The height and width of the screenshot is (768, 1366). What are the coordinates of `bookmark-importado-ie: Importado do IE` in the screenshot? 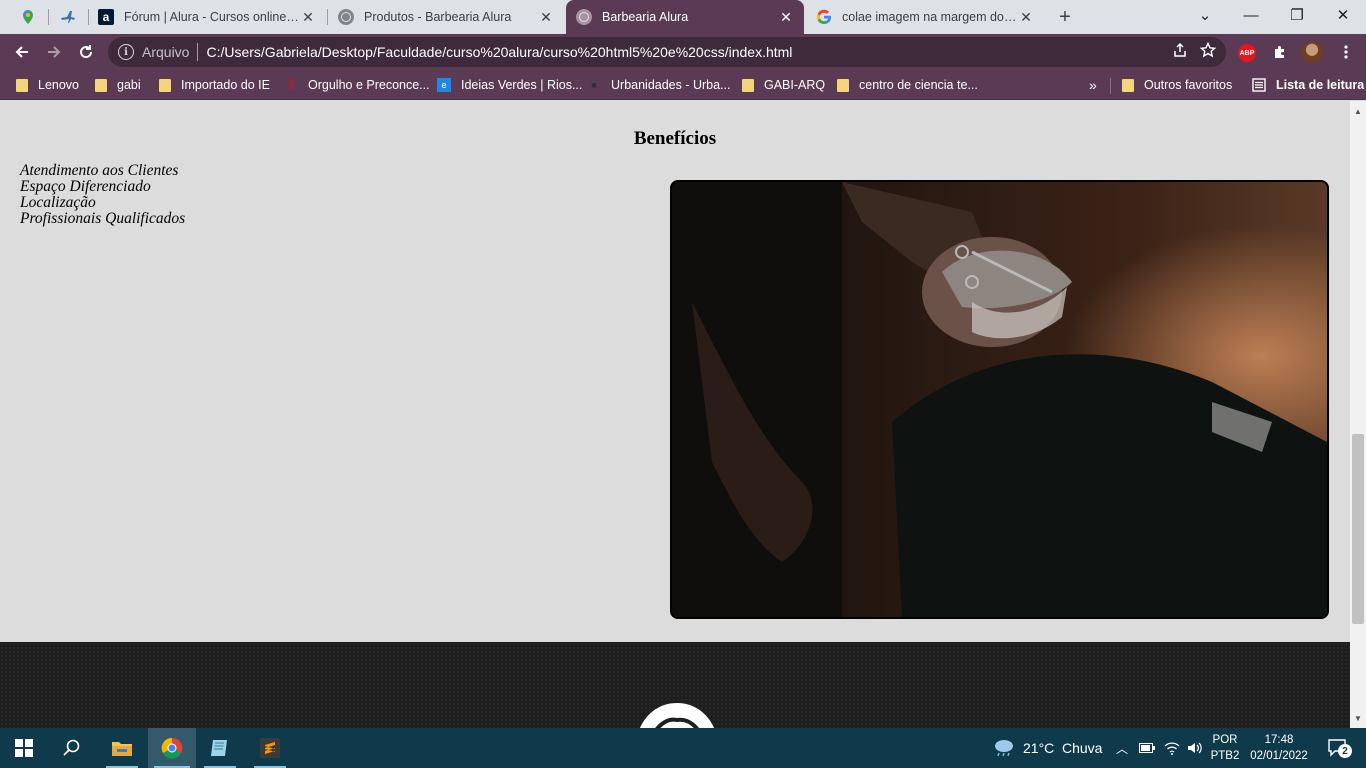 It's located at (214, 85).